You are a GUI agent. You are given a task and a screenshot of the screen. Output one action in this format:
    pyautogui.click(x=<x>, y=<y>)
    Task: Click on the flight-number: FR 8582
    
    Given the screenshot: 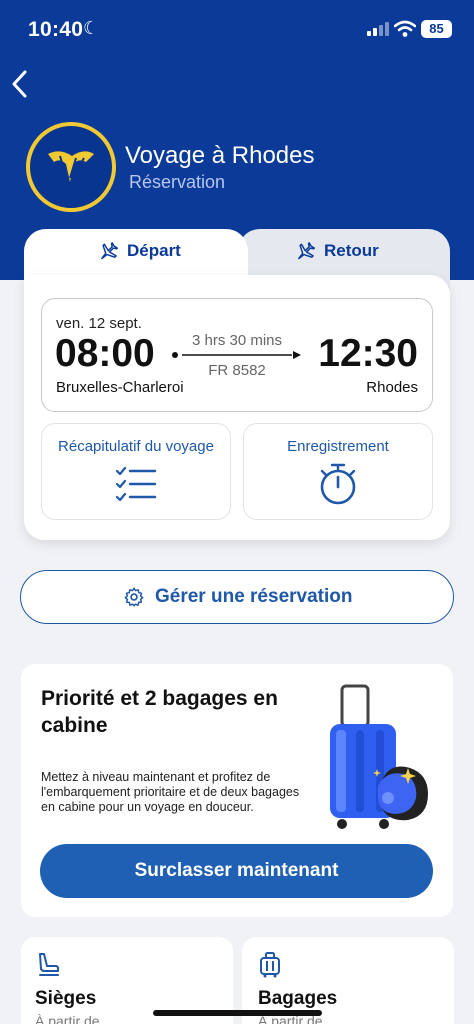 What is the action you would take?
    pyautogui.click(x=237, y=370)
    